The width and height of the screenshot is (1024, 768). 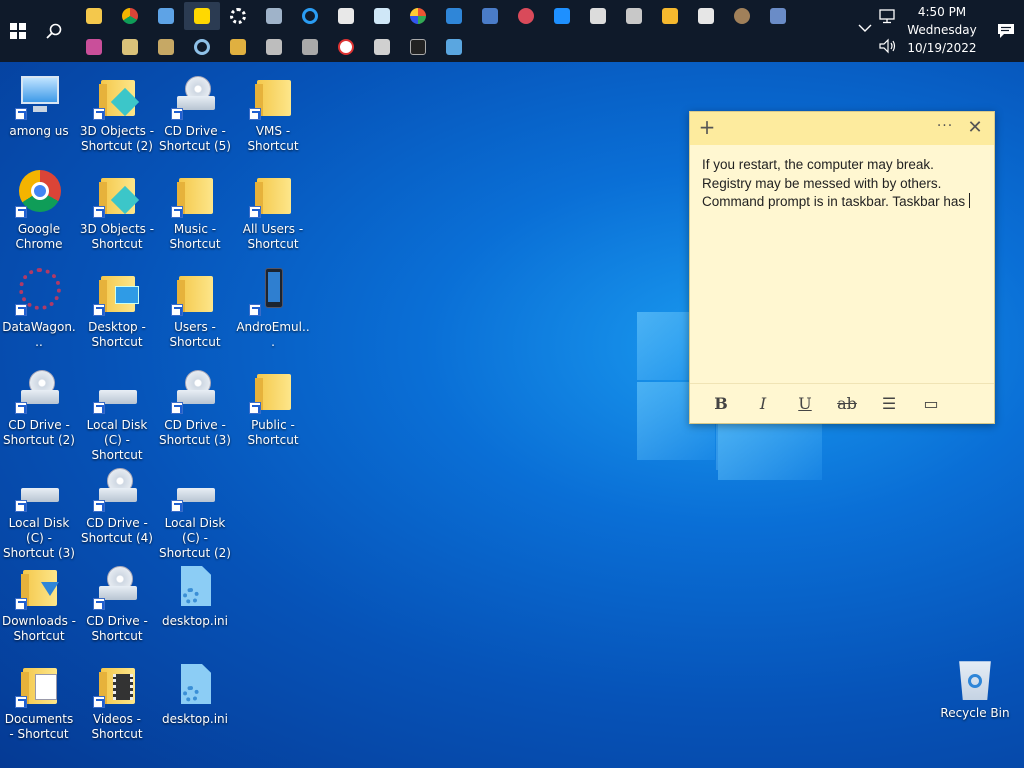 I want to click on cd-drive-icon, so click(x=195, y=96).